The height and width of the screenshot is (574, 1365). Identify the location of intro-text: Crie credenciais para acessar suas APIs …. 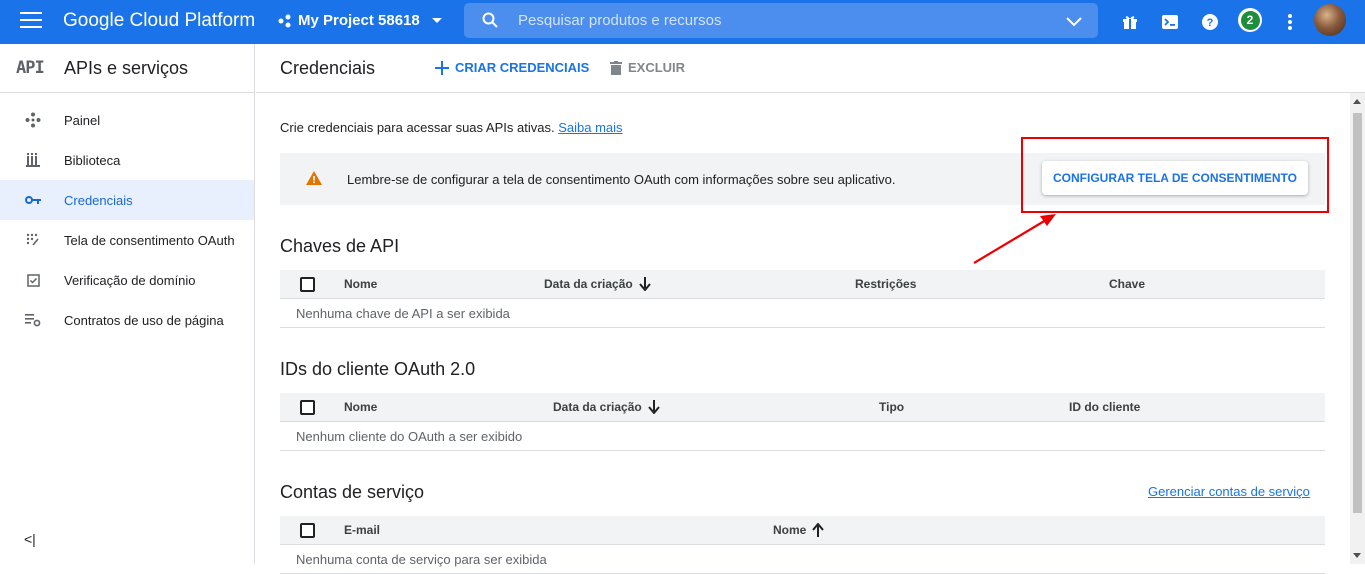
(451, 127).